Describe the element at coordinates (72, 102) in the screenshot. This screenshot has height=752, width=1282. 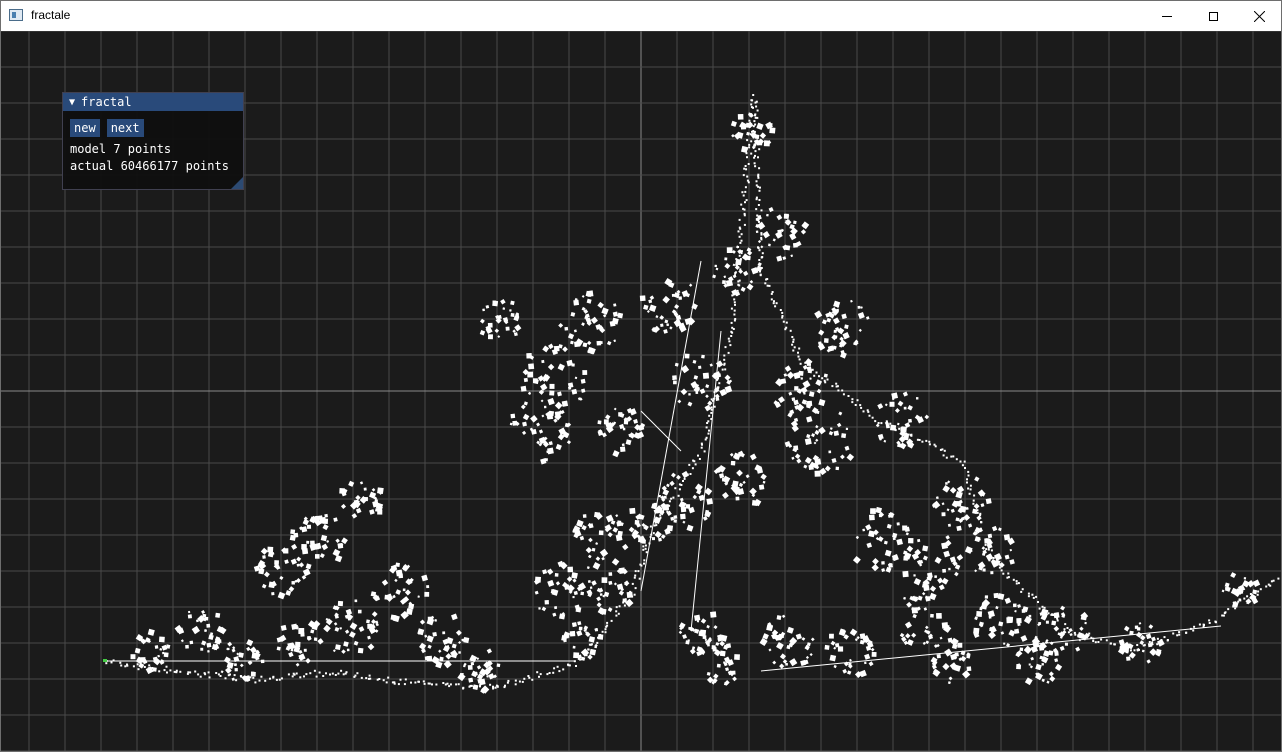
I see `collapse-arrow-icon: ▼` at that location.